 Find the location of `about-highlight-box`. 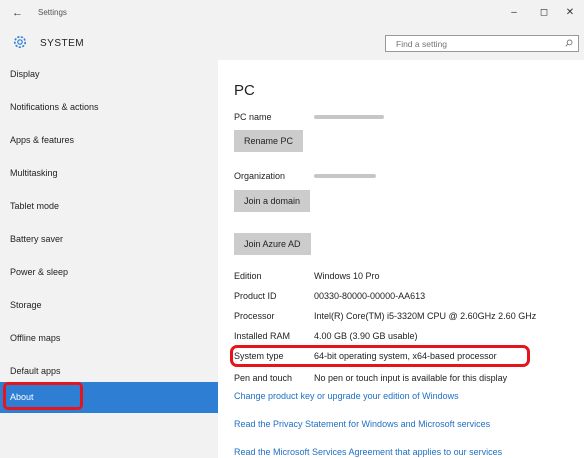

about-highlight-box is located at coordinates (43, 396).